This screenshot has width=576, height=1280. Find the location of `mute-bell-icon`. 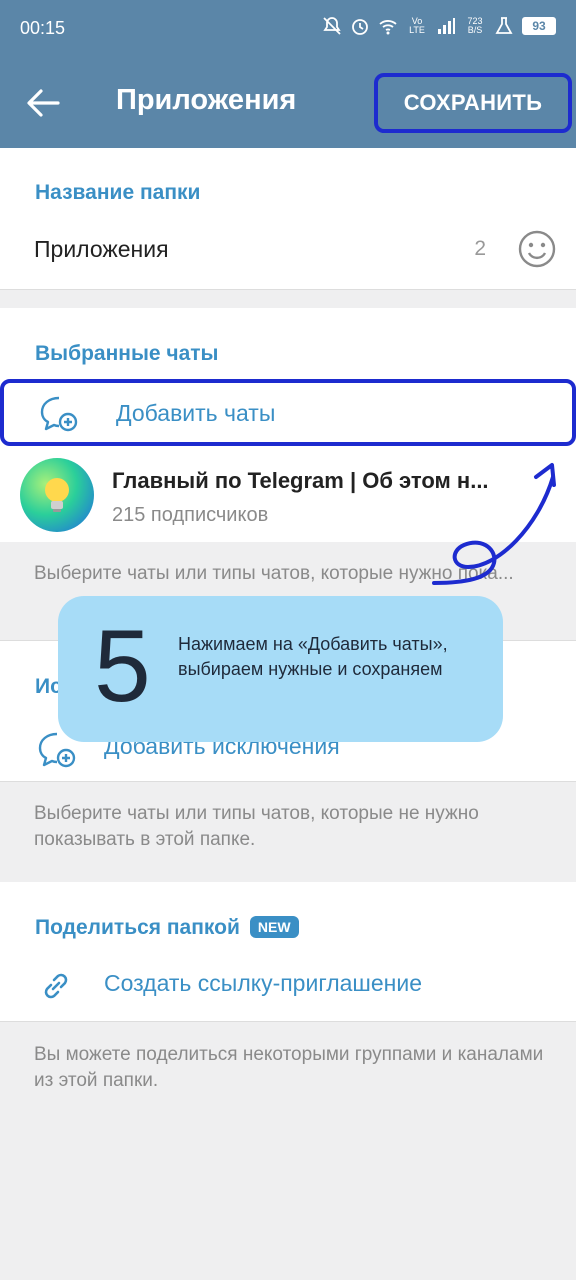

mute-bell-icon is located at coordinates (332, 26).